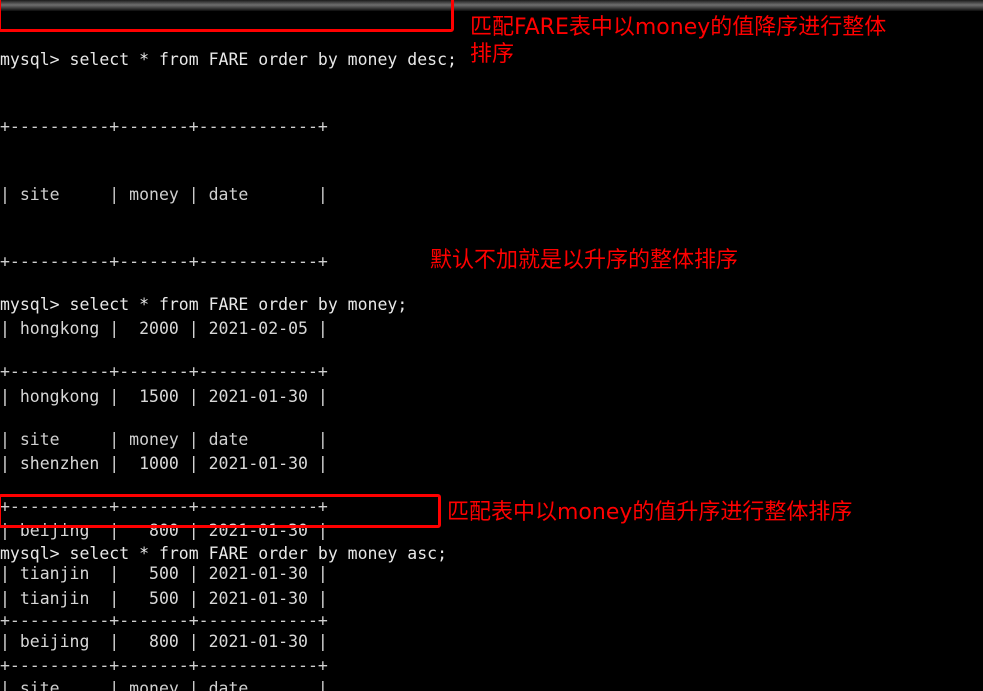 The height and width of the screenshot is (691, 983). What do you see at coordinates (164, 684) in the screenshot?
I see `table-header-asc: | site | money | date |` at bounding box center [164, 684].